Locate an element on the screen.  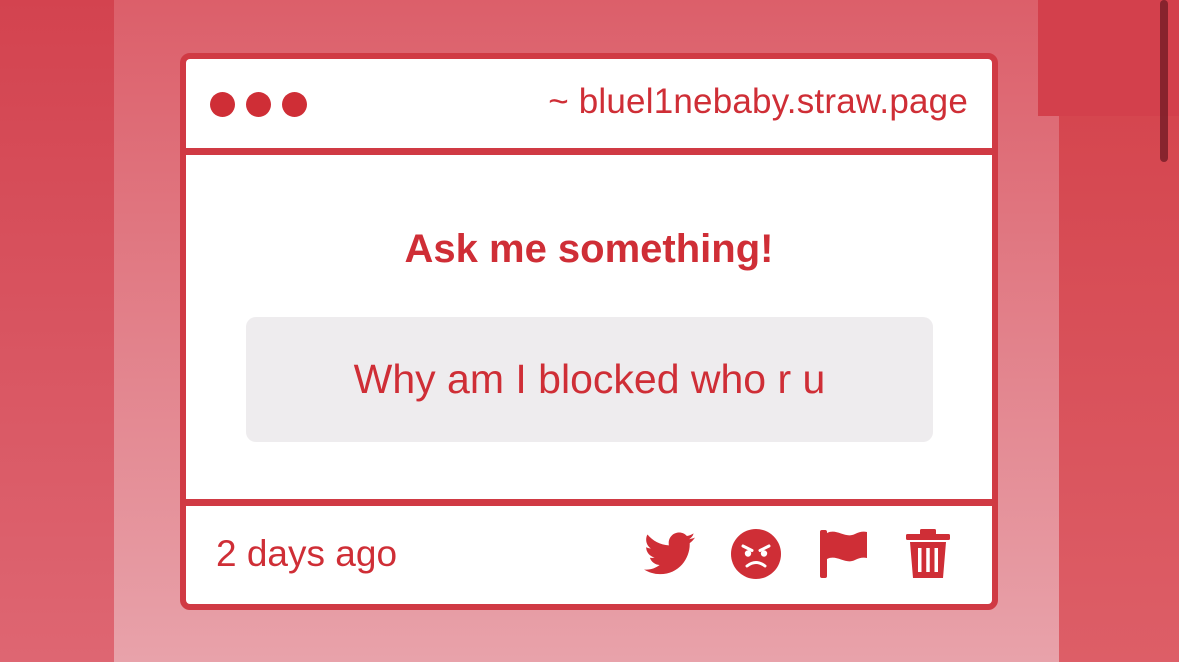
card-footer: 2 days ago is located at coordinates (589, 555).